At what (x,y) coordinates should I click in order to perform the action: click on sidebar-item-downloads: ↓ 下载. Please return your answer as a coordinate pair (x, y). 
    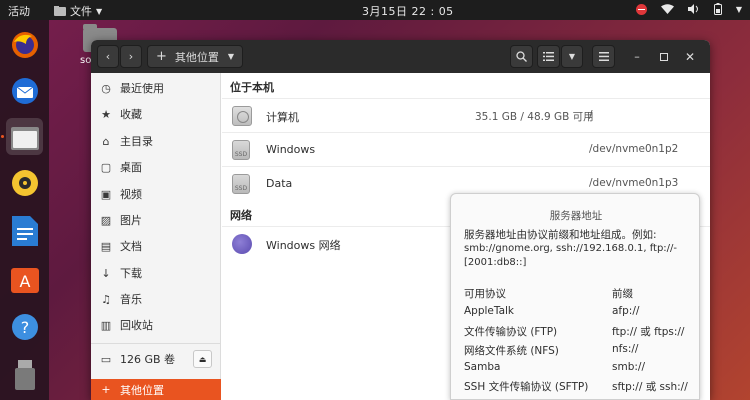
    Looking at the image, I should click on (156, 273).